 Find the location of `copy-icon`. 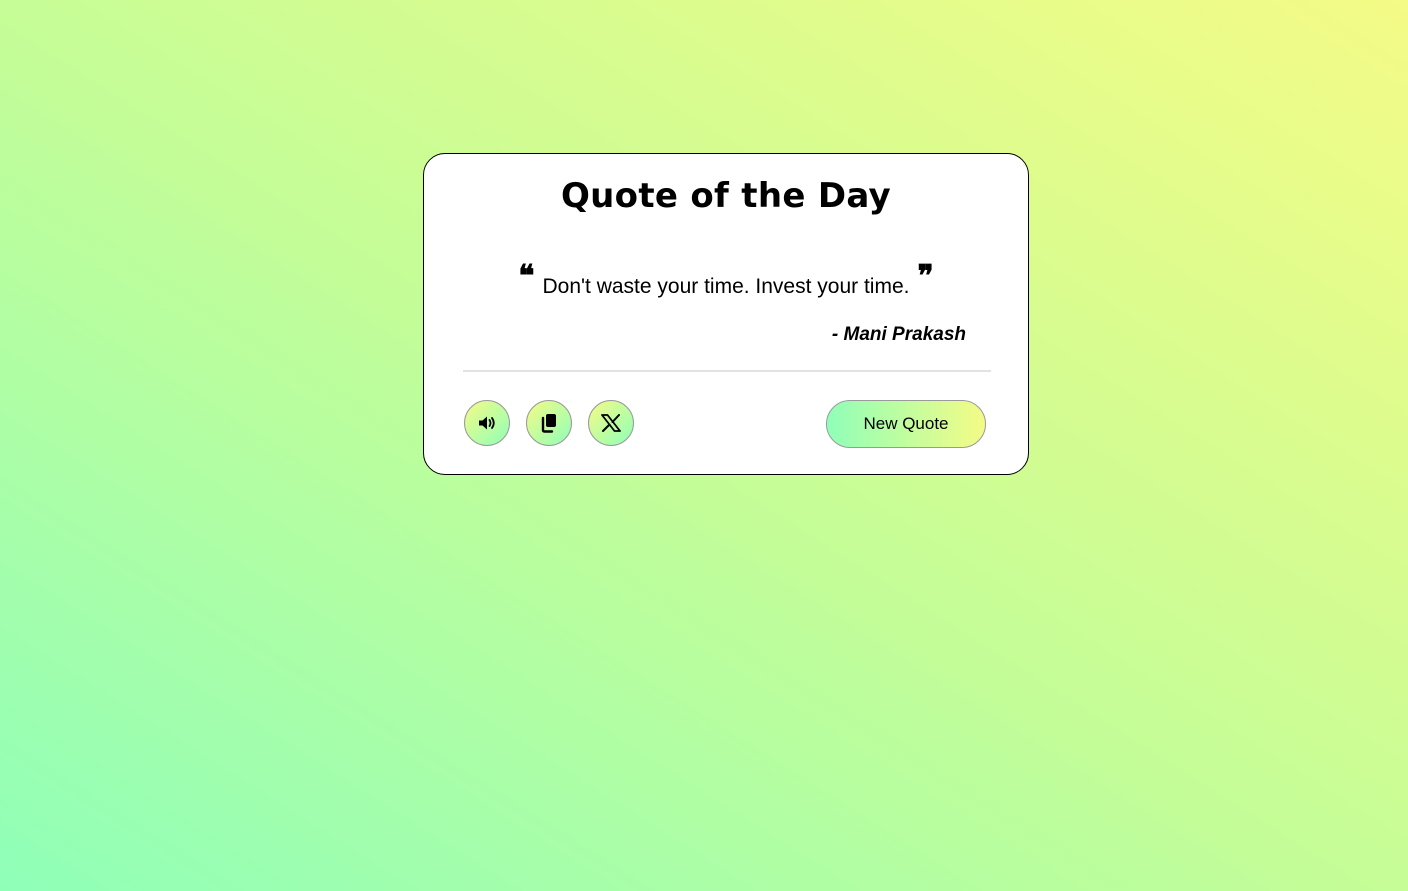

copy-icon is located at coordinates (549, 423).